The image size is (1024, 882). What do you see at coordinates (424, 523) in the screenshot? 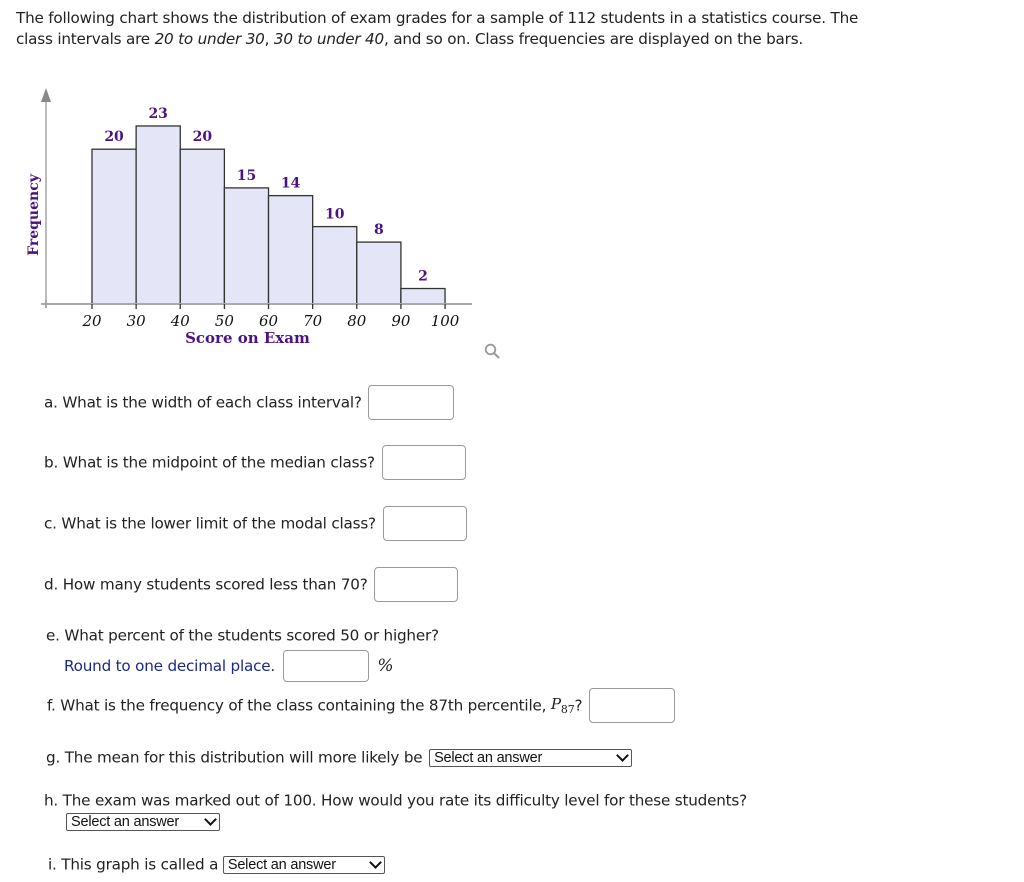
I see `answer-c-input` at bounding box center [424, 523].